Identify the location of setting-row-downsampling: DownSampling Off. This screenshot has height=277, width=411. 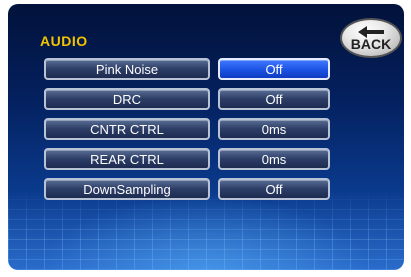
(187, 189).